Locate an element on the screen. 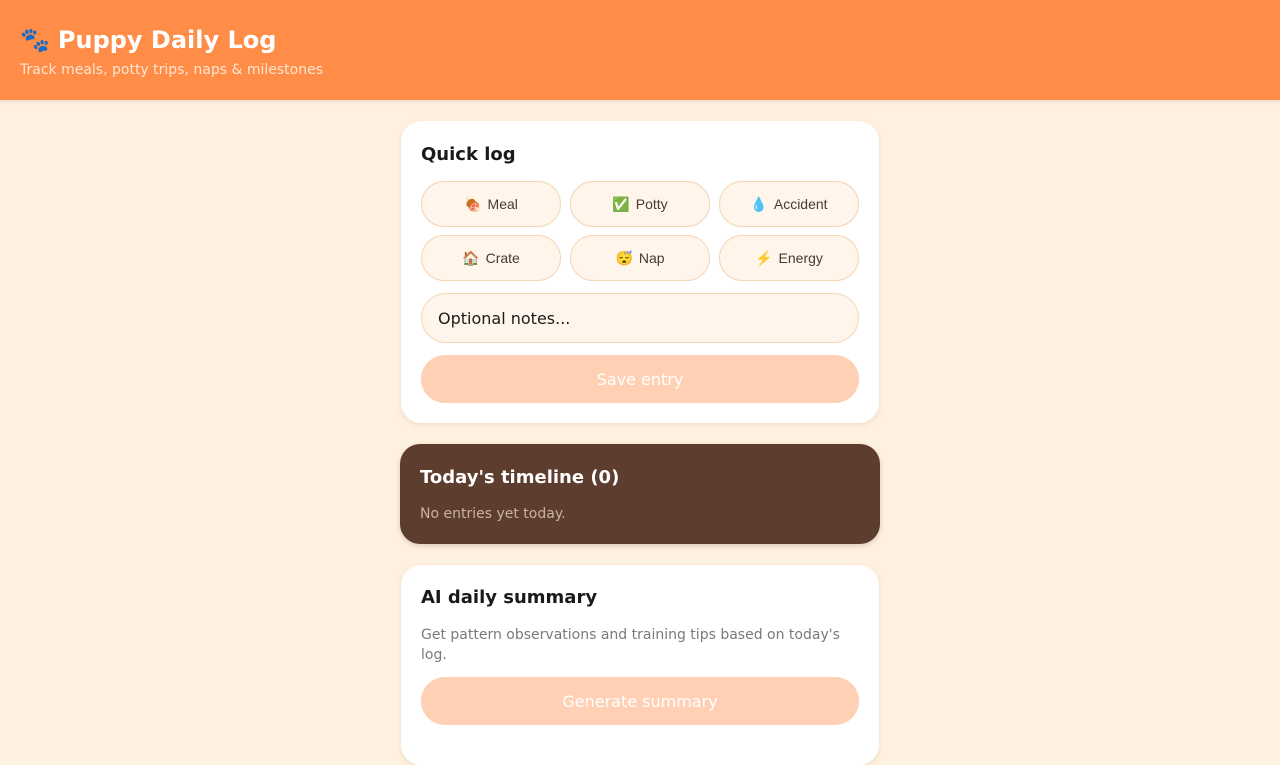 The width and height of the screenshot is (1280, 765). meal-label: Meal is located at coordinates (502, 204).